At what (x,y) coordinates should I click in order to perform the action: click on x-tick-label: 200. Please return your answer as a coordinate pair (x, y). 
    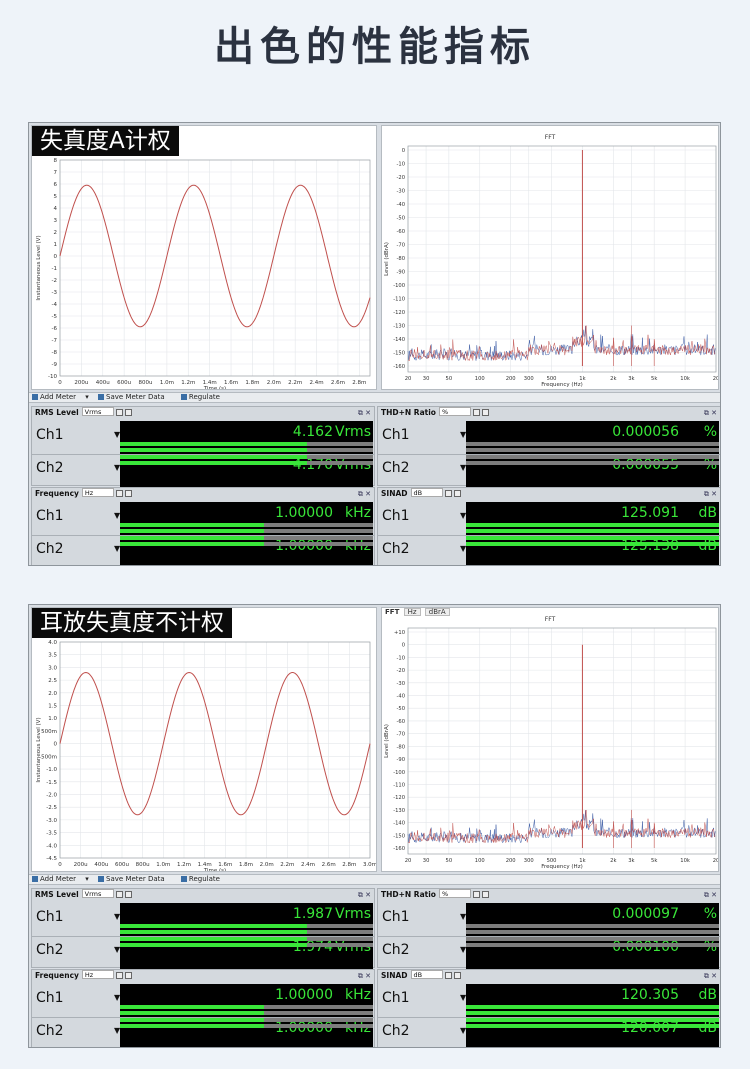
    Looking at the image, I should click on (511, 379).